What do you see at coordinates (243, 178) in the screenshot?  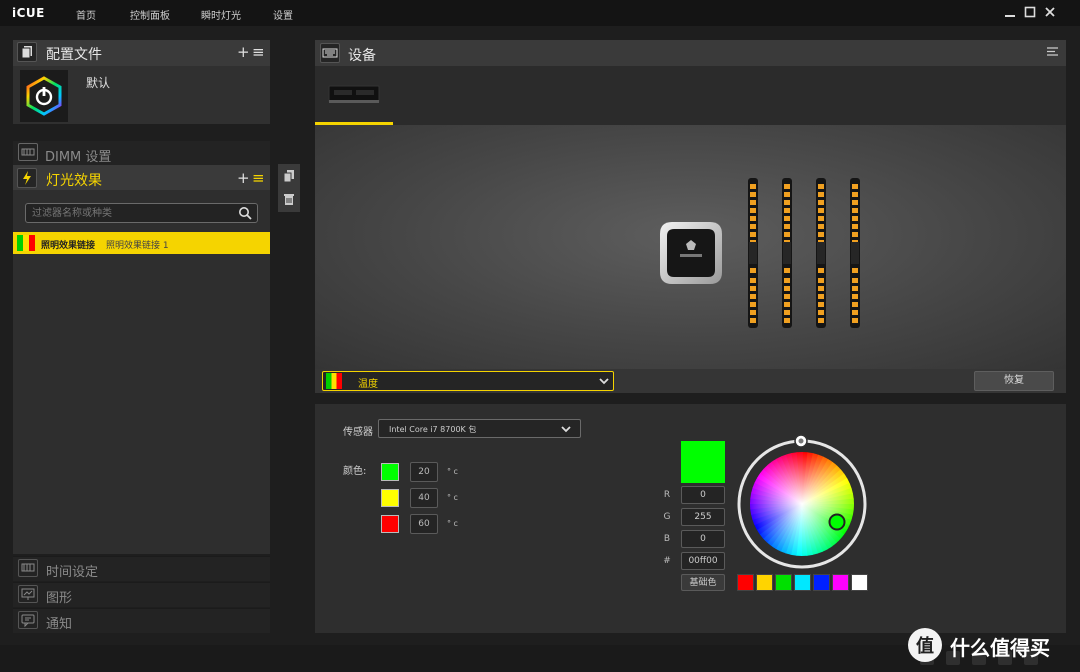 I see `add-effect-button: +` at bounding box center [243, 178].